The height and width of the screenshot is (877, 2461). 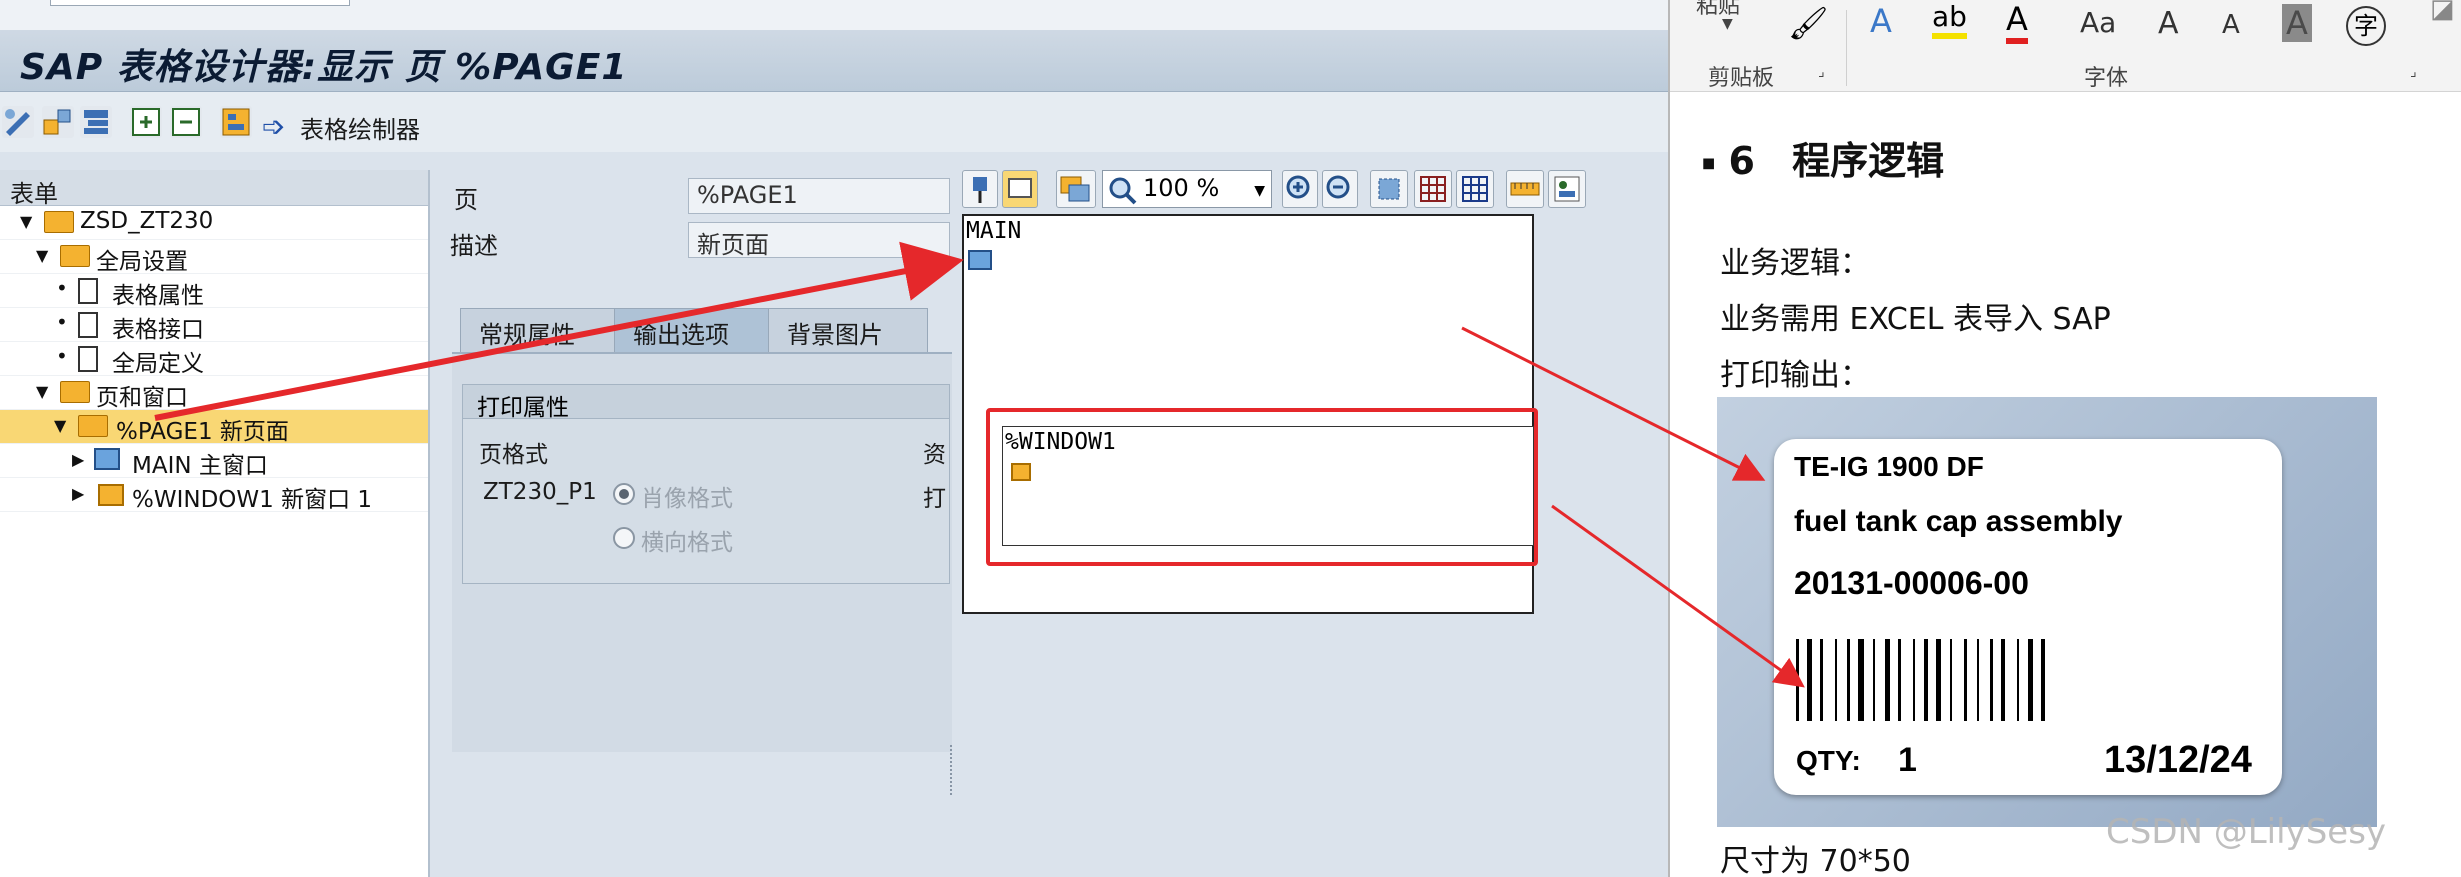 I want to click on shrink-font-icon: A, so click(x=2231, y=25).